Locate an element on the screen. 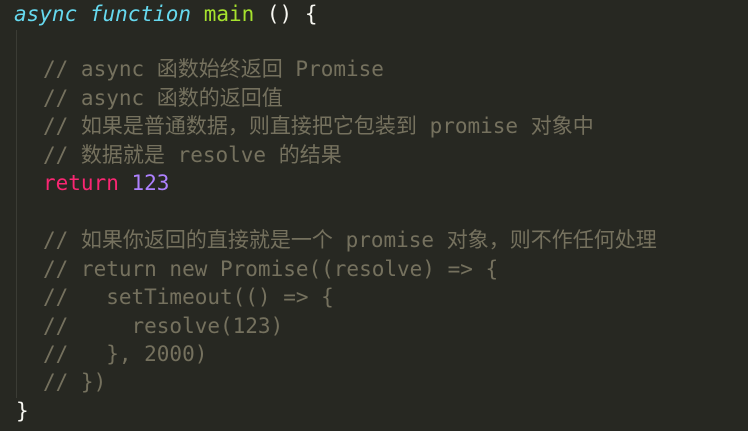  comment-line: // return new Promise((resolve) => { is located at coordinates (271, 269).